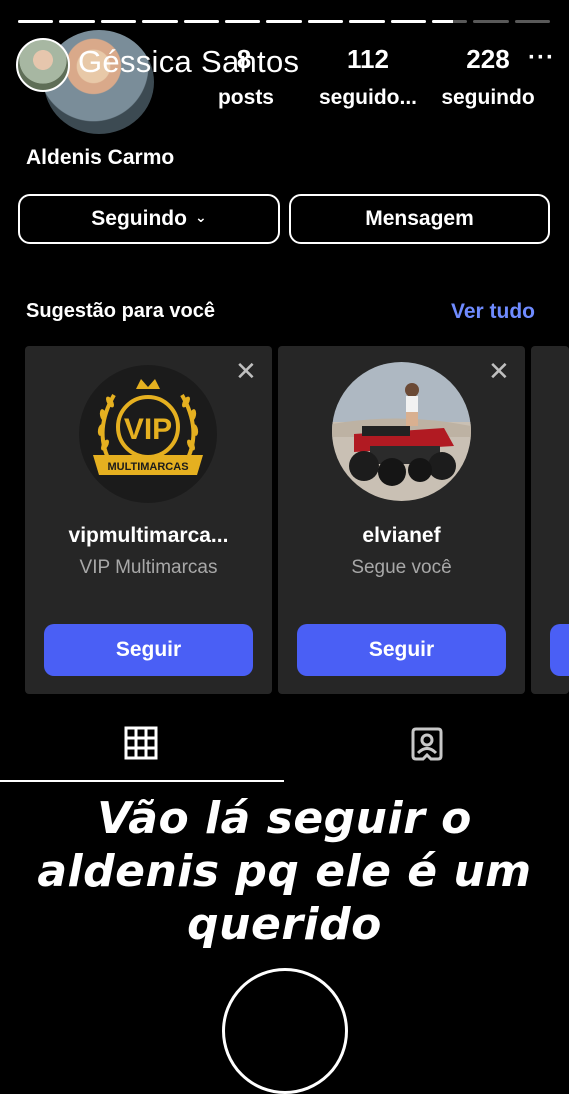 The width and height of the screenshot is (569, 1094). Describe the element at coordinates (401, 536) in the screenshot. I see `suggestion-username: elvianef` at that location.